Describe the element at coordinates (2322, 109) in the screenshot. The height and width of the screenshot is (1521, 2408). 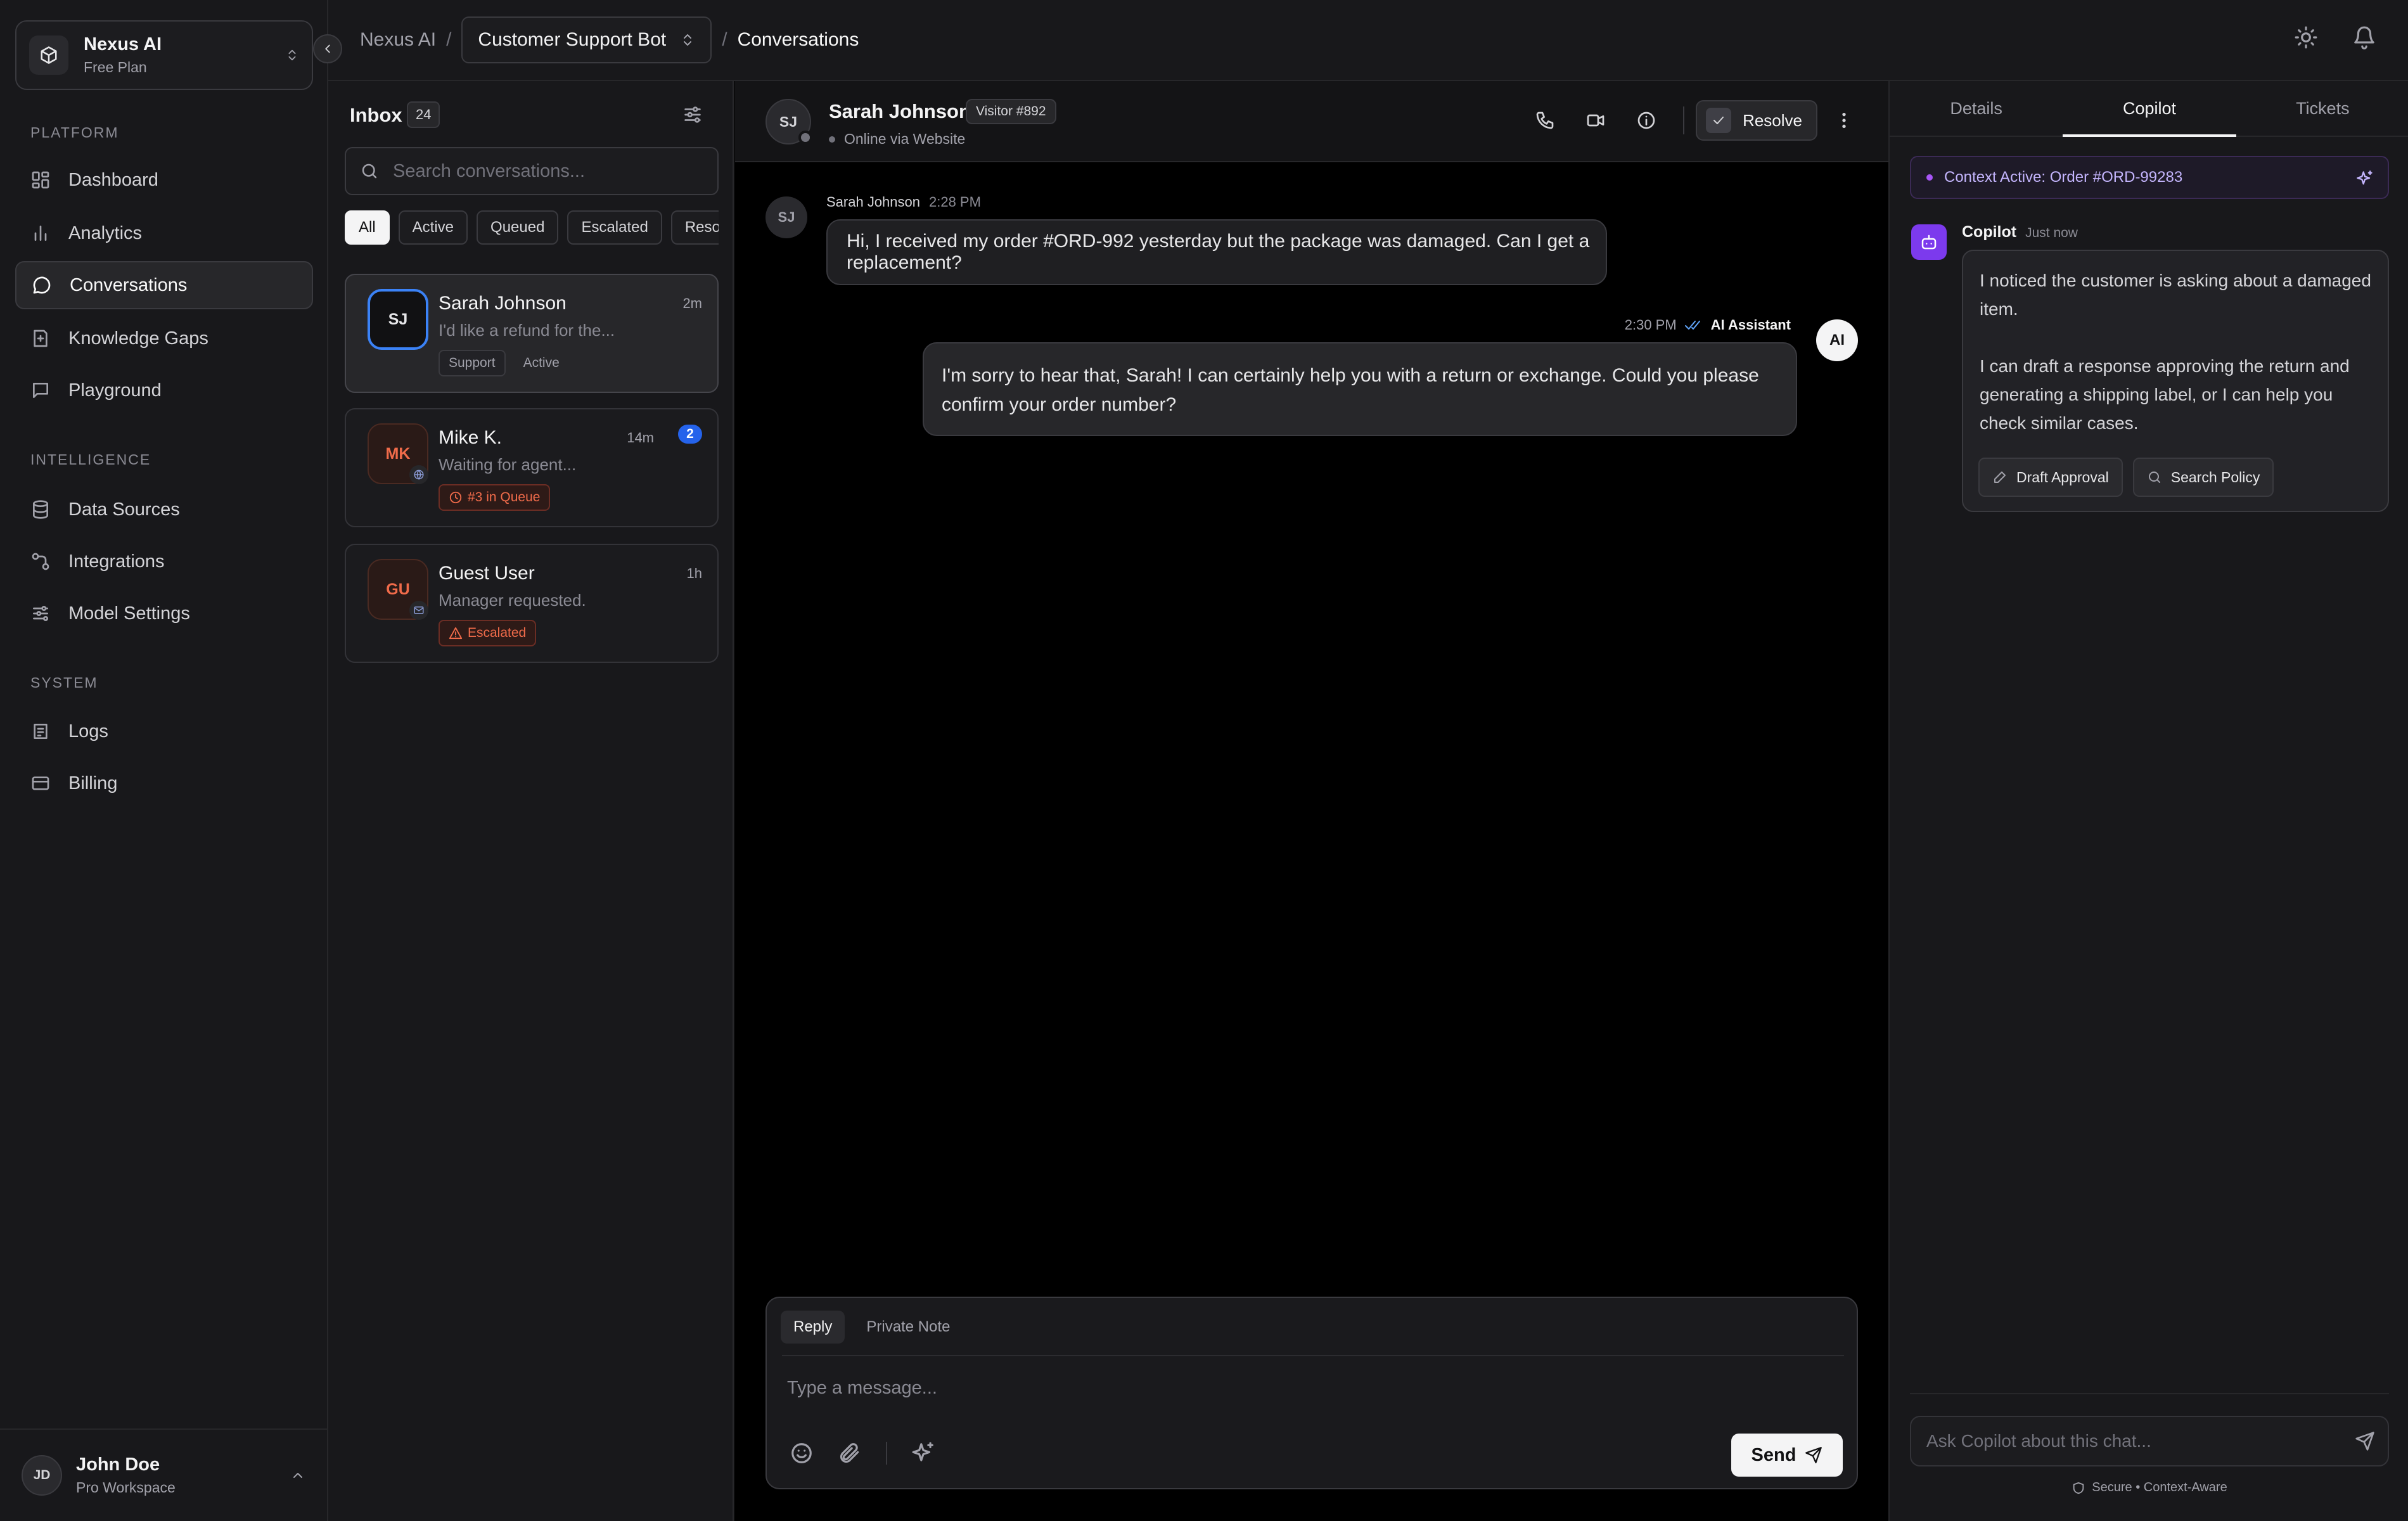
I see `tab-tickets: Tickets` at that location.